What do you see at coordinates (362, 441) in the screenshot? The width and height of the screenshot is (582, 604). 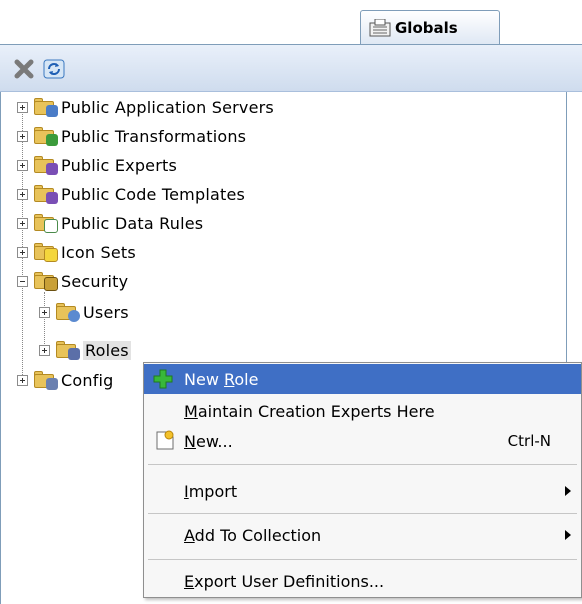 I see `menu-item-new: New... Ctrl-N` at bounding box center [362, 441].